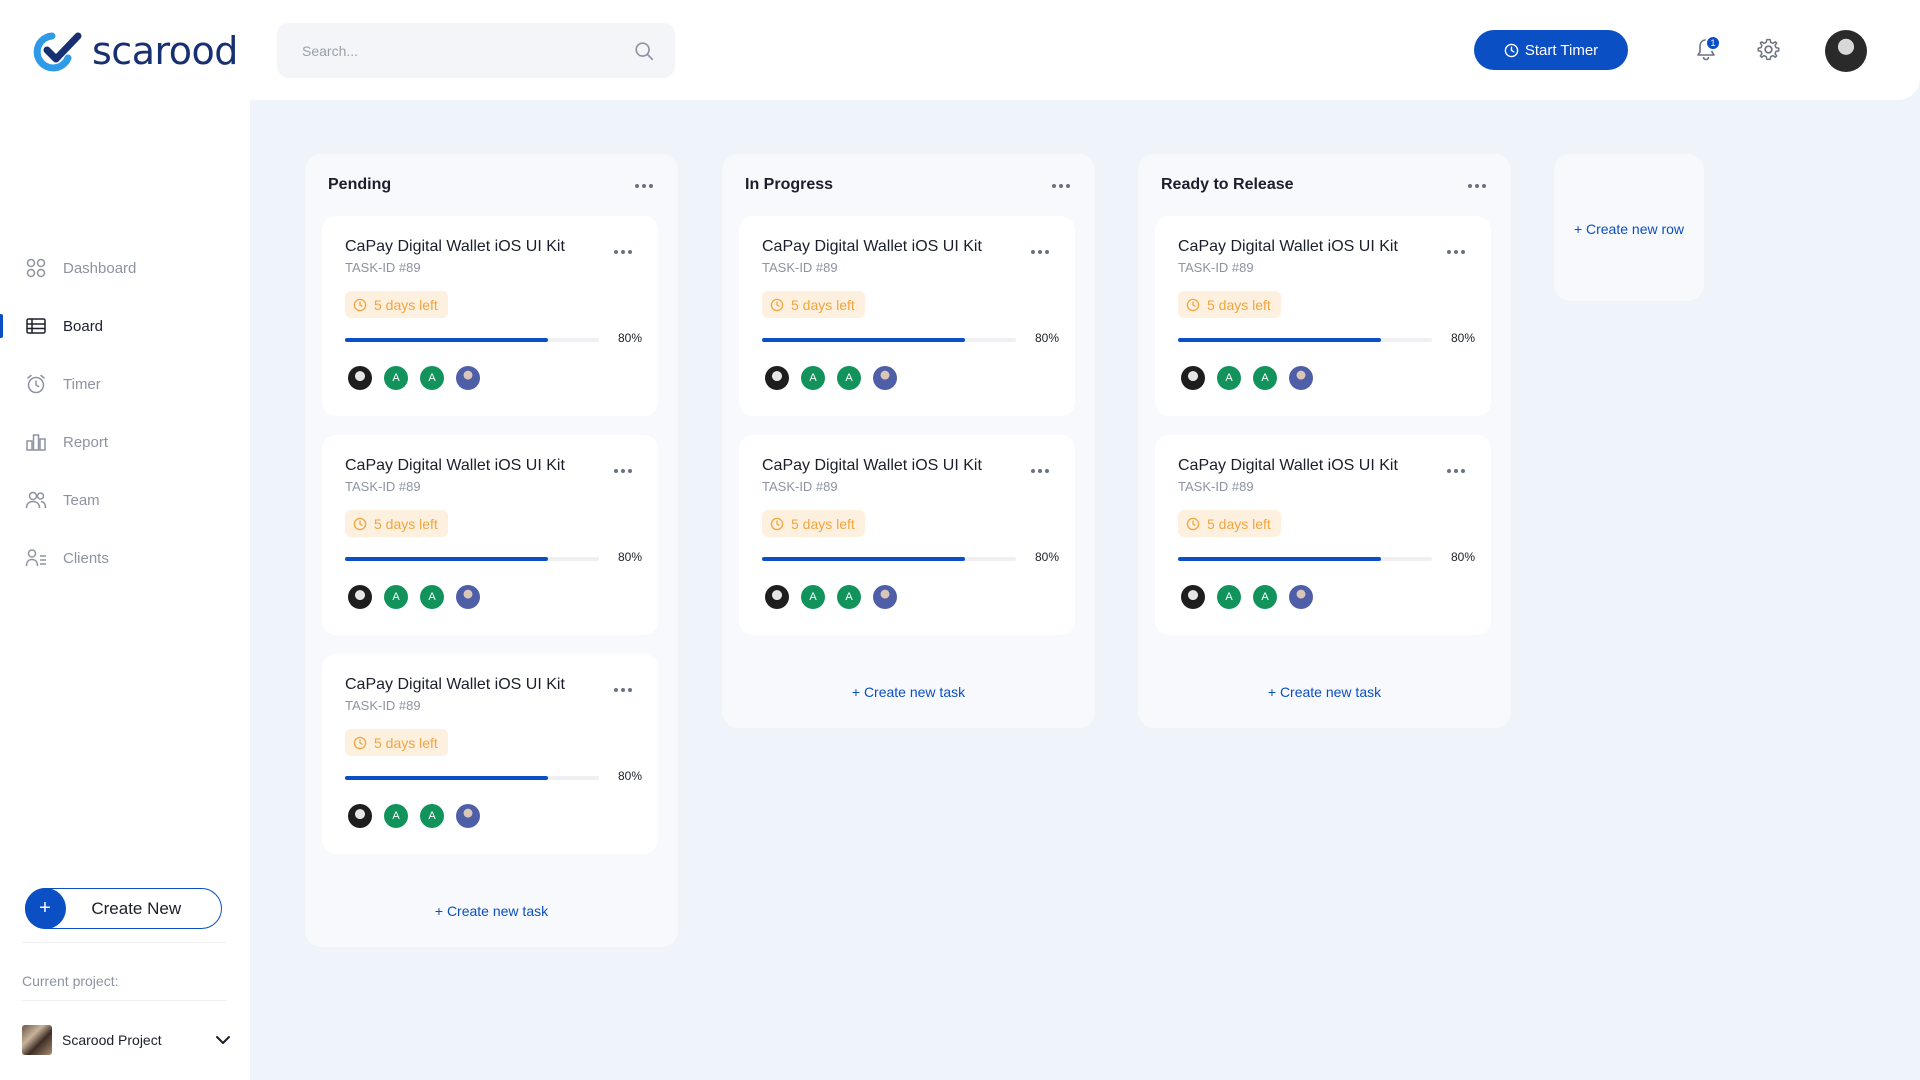  What do you see at coordinates (1846, 51) in the screenshot?
I see `user-avatar` at bounding box center [1846, 51].